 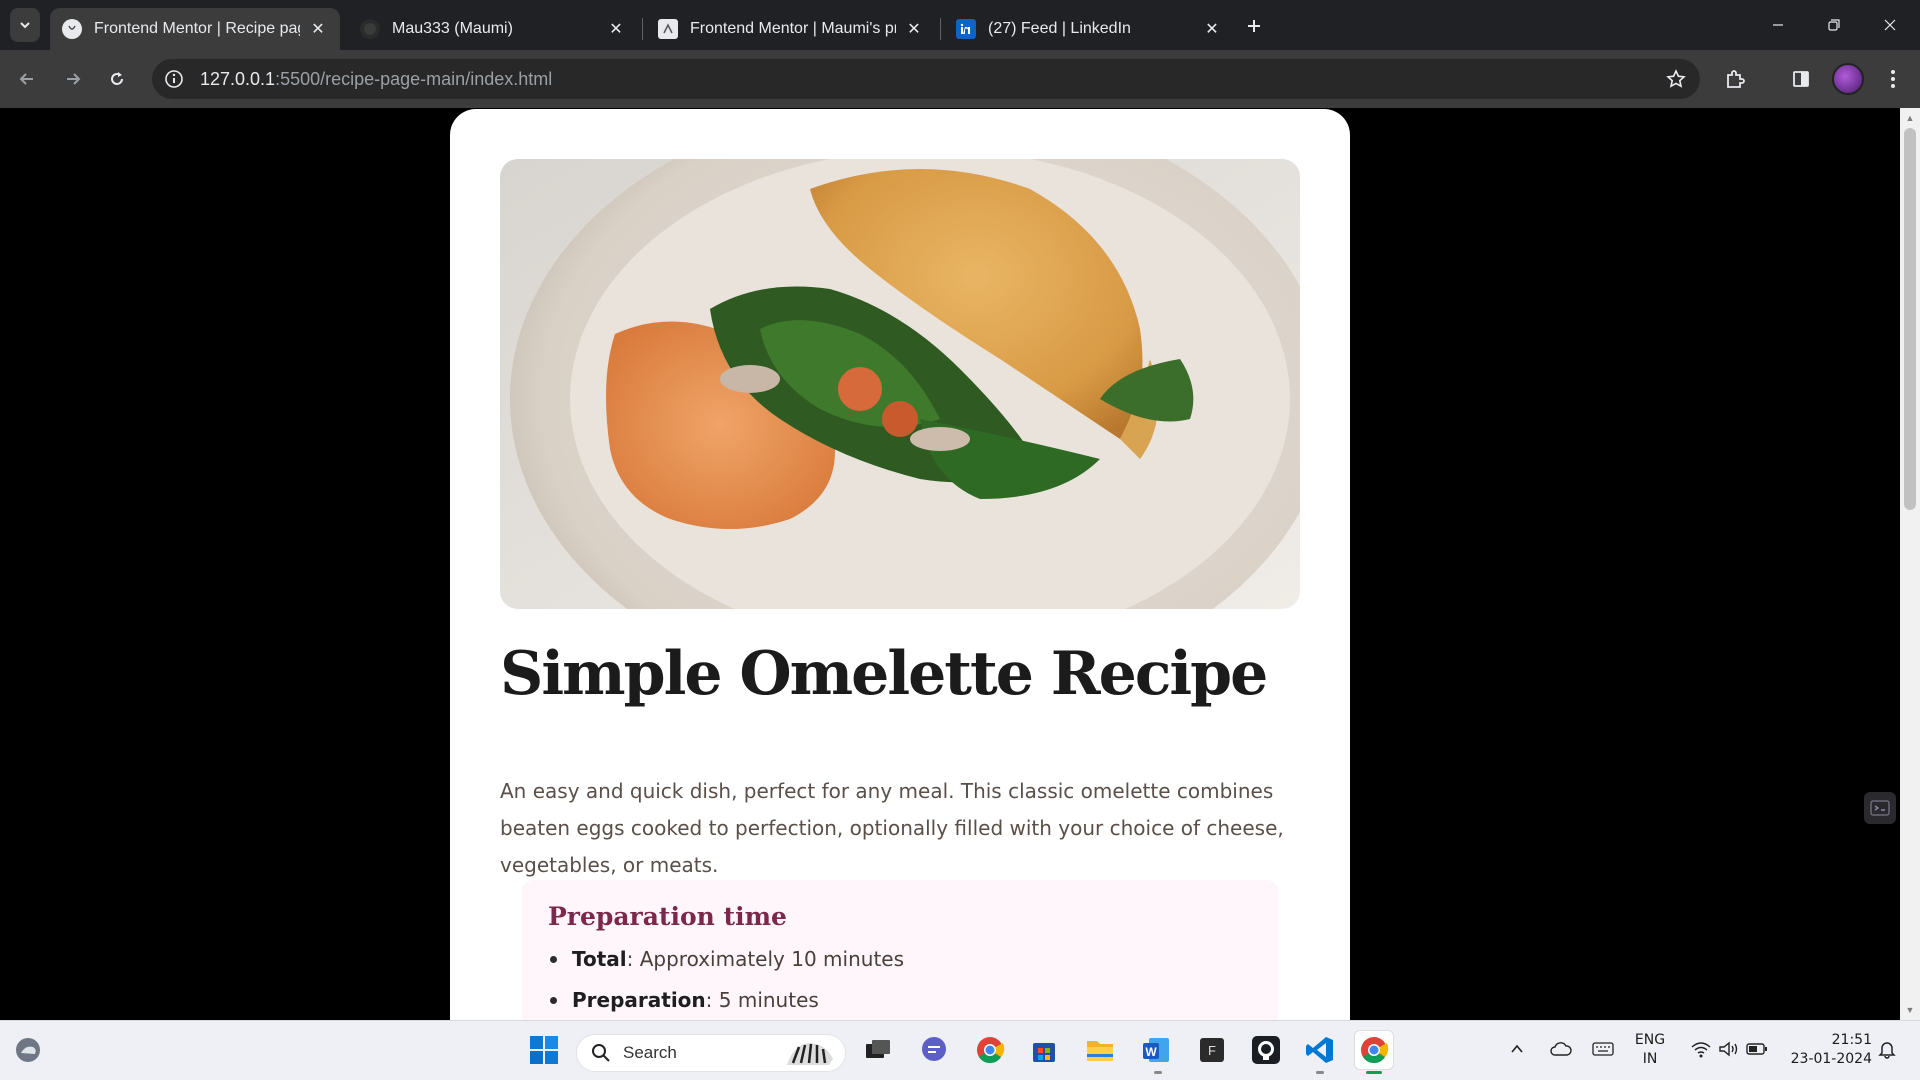 What do you see at coordinates (601, 1053) in the screenshot?
I see `search-icon` at bounding box center [601, 1053].